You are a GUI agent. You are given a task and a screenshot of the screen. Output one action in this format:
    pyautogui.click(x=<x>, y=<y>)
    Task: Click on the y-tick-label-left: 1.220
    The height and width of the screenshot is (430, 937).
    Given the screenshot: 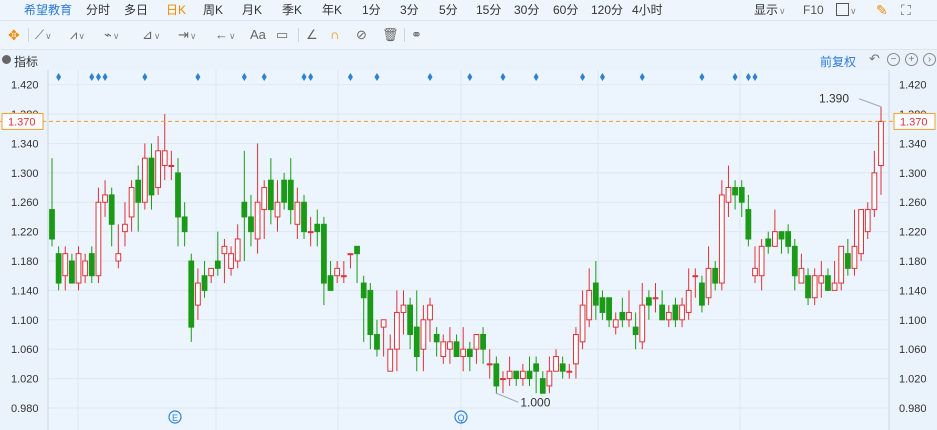 What is the action you would take?
    pyautogui.click(x=25, y=233)
    